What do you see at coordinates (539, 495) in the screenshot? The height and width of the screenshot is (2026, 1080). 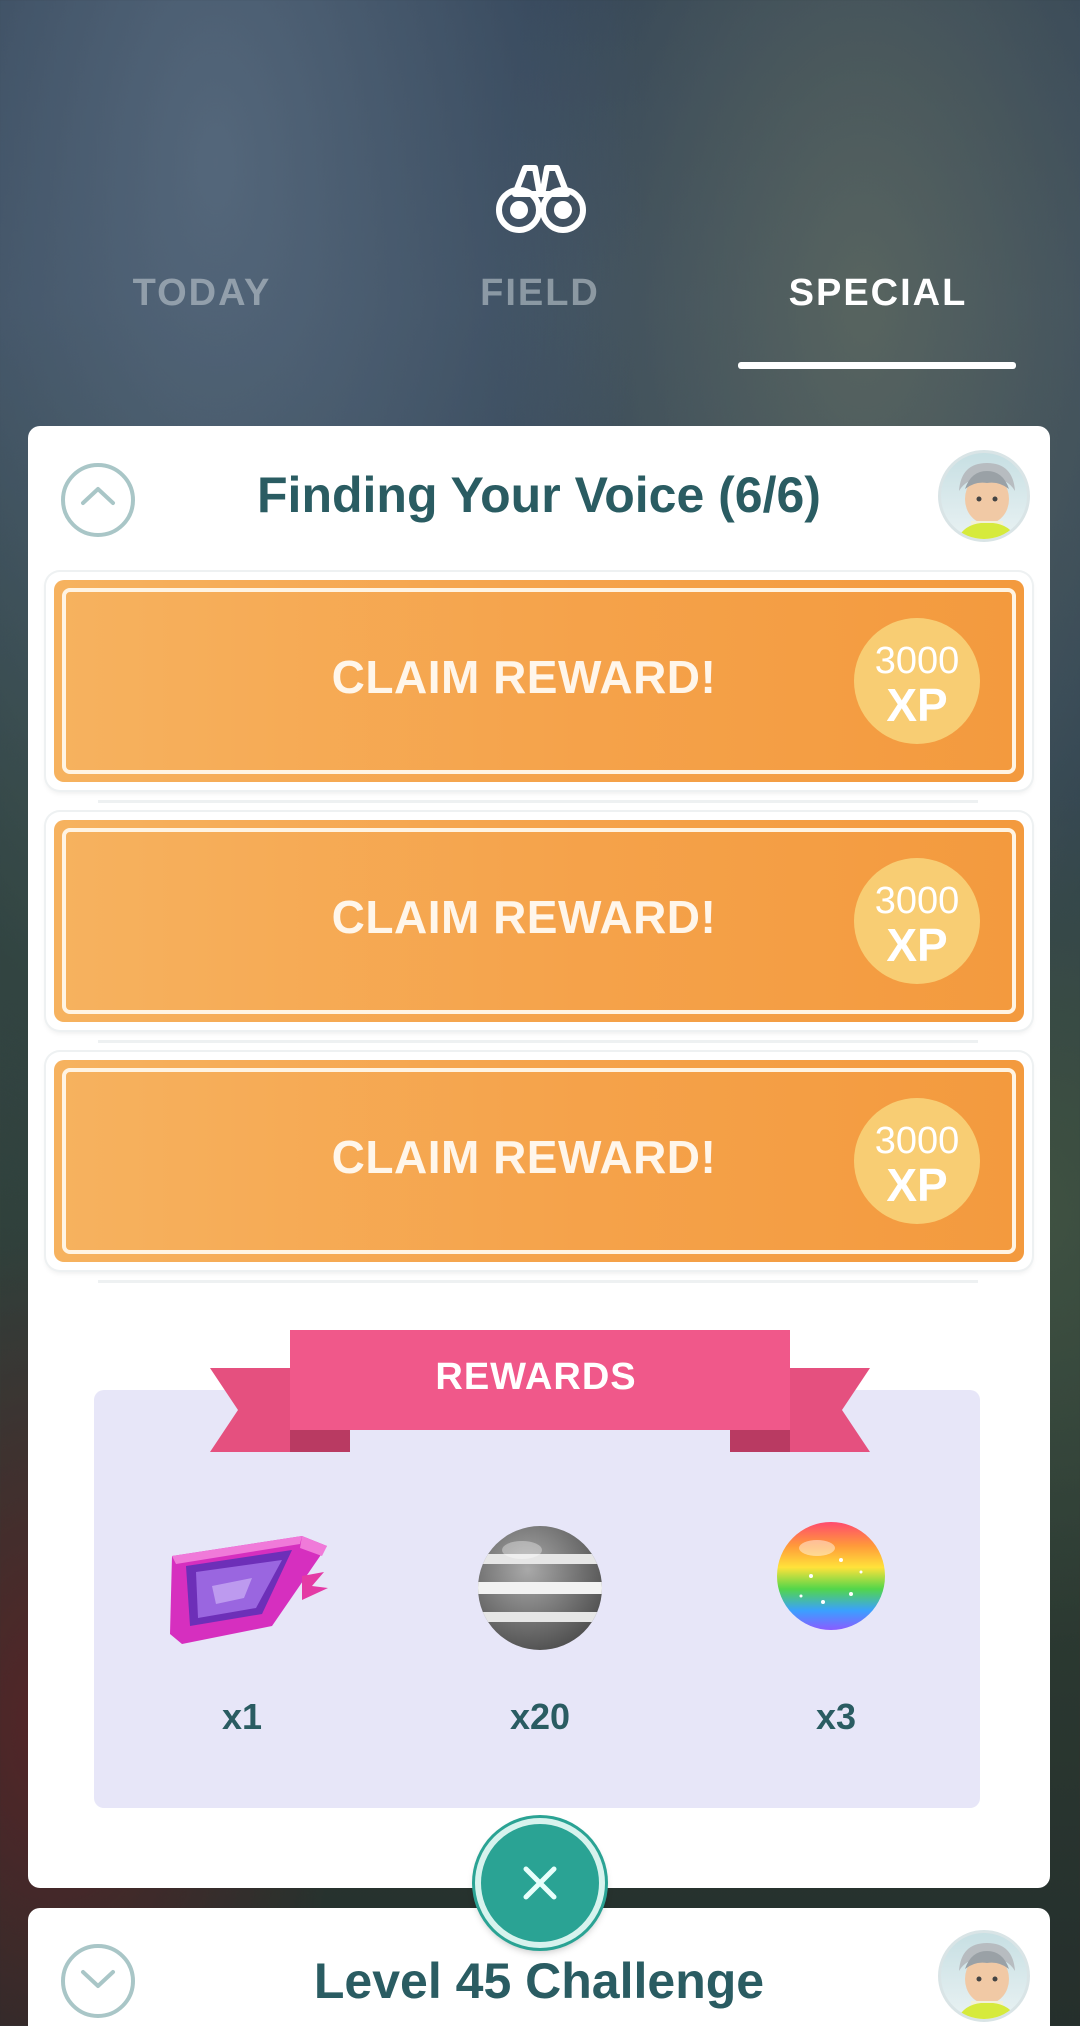 I see `research-title: Finding Your Voice (6/6)` at bounding box center [539, 495].